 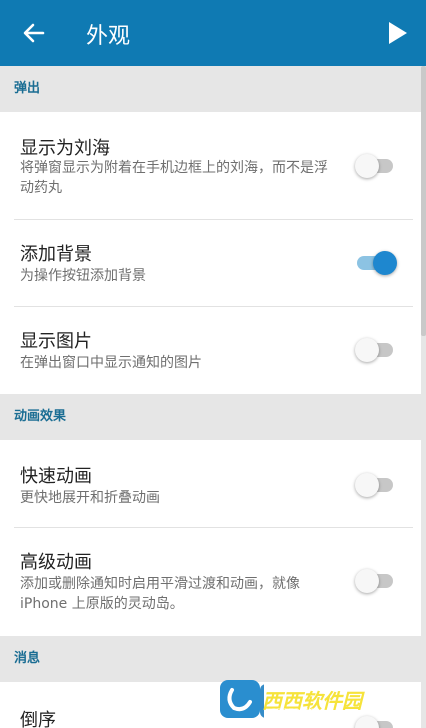 I want to click on watermark-badge-icon, so click(x=242, y=699).